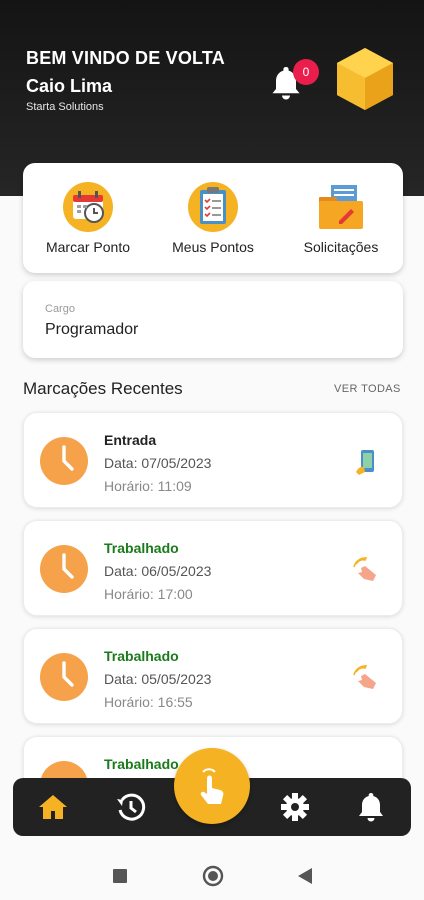 This screenshot has width=424, height=900. Describe the element at coordinates (148, 486) in the screenshot. I see `record-time: Horário: 11:09` at that location.